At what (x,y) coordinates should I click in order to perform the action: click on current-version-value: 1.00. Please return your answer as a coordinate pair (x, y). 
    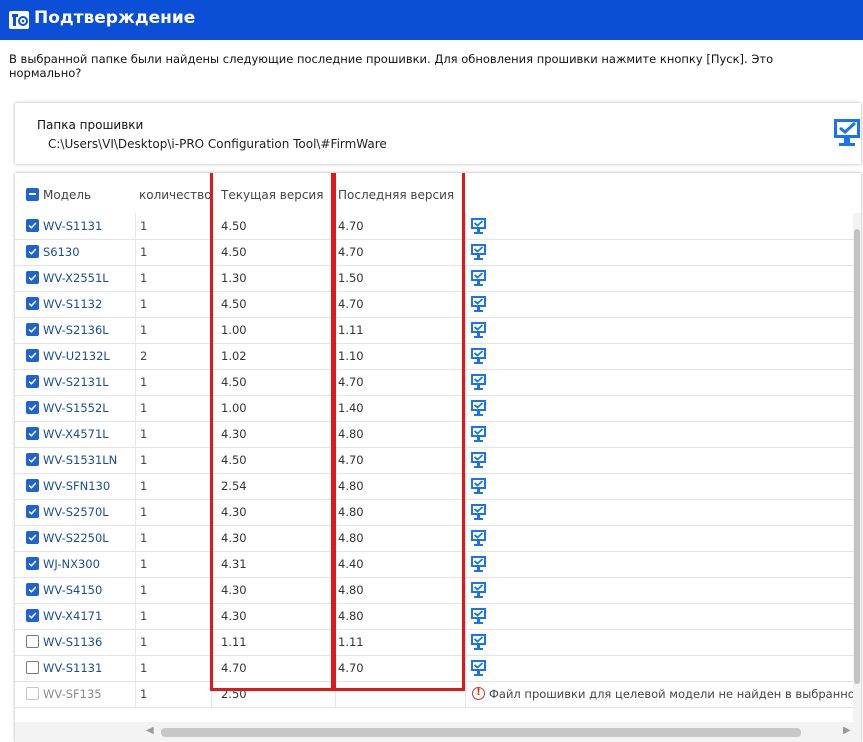
    Looking at the image, I should click on (234, 330).